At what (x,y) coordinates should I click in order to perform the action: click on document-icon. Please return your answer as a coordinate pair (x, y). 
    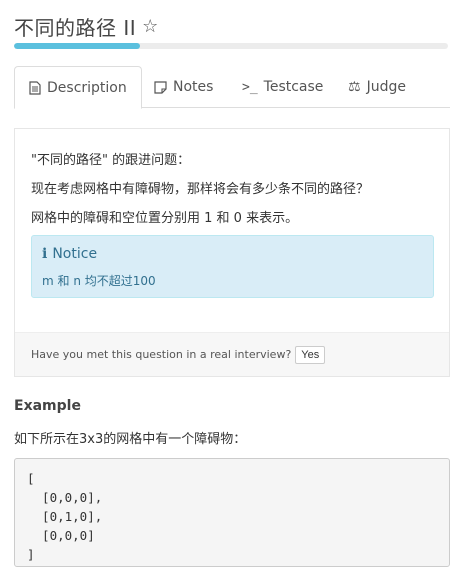
    Looking at the image, I should click on (35, 87).